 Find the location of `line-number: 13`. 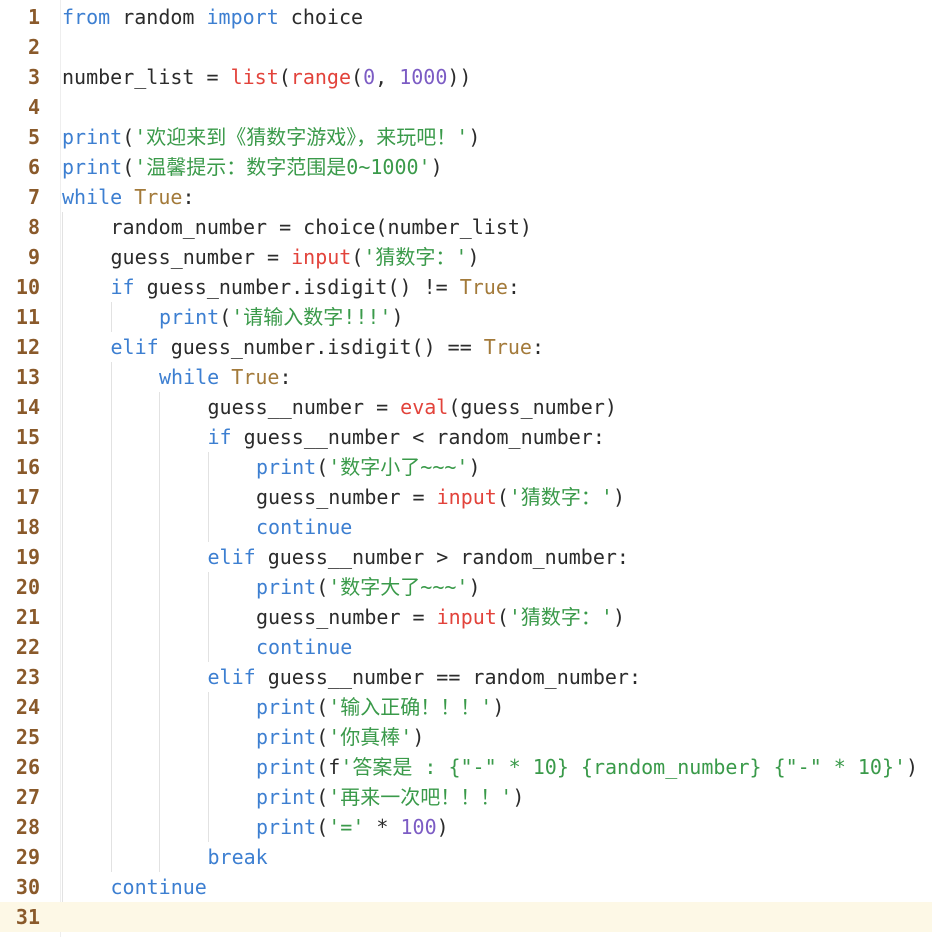

line-number: 13 is located at coordinates (27, 377).